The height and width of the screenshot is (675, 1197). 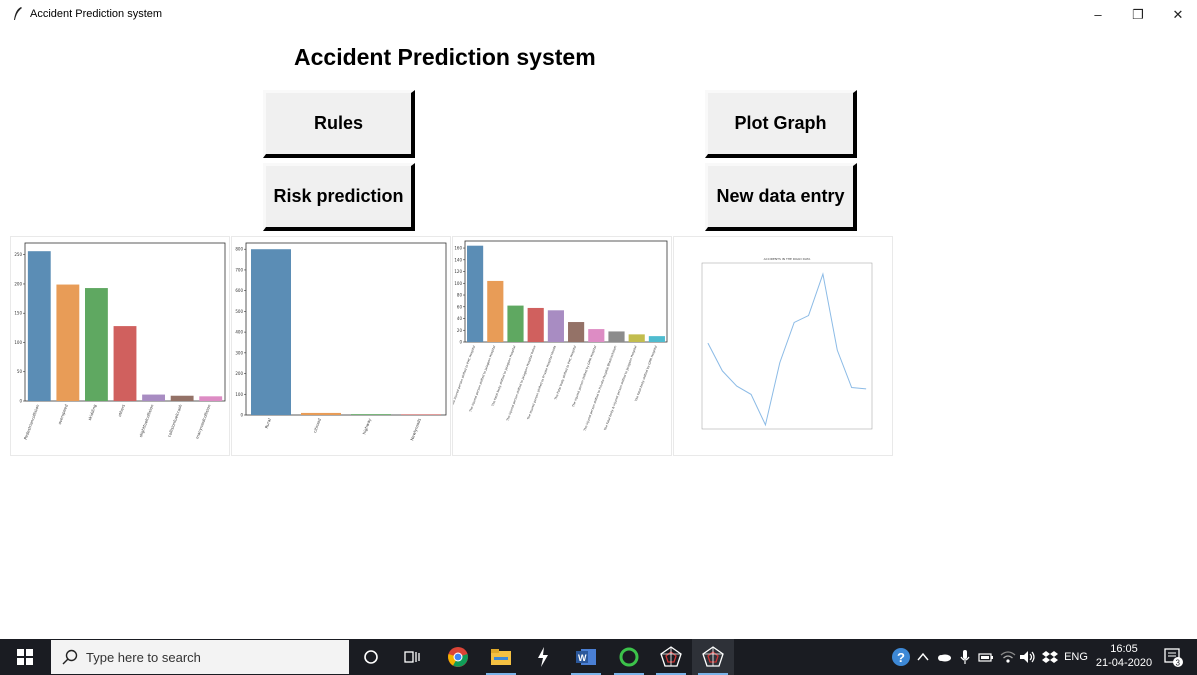 What do you see at coordinates (239, 352) in the screenshot?
I see `y-tick-label: 300` at bounding box center [239, 352].